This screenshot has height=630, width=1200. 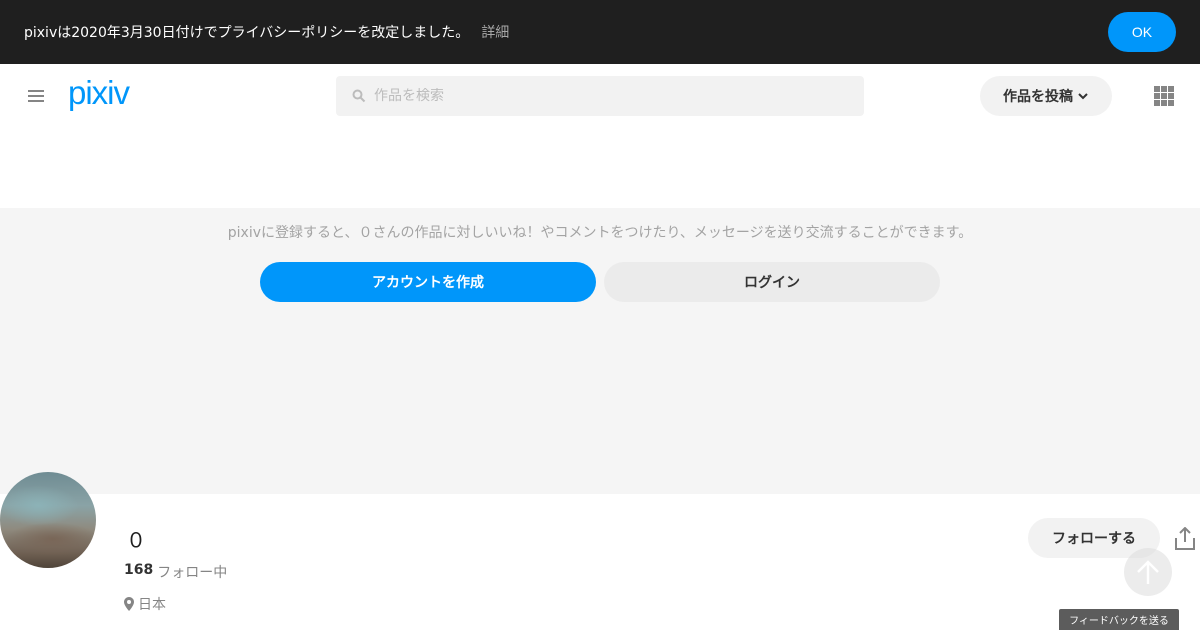 I want to click on policy-banner-text: pixivは2020年3月30日付けでプライバシーポリシーを改定しました。, so click(x=247, y=33).